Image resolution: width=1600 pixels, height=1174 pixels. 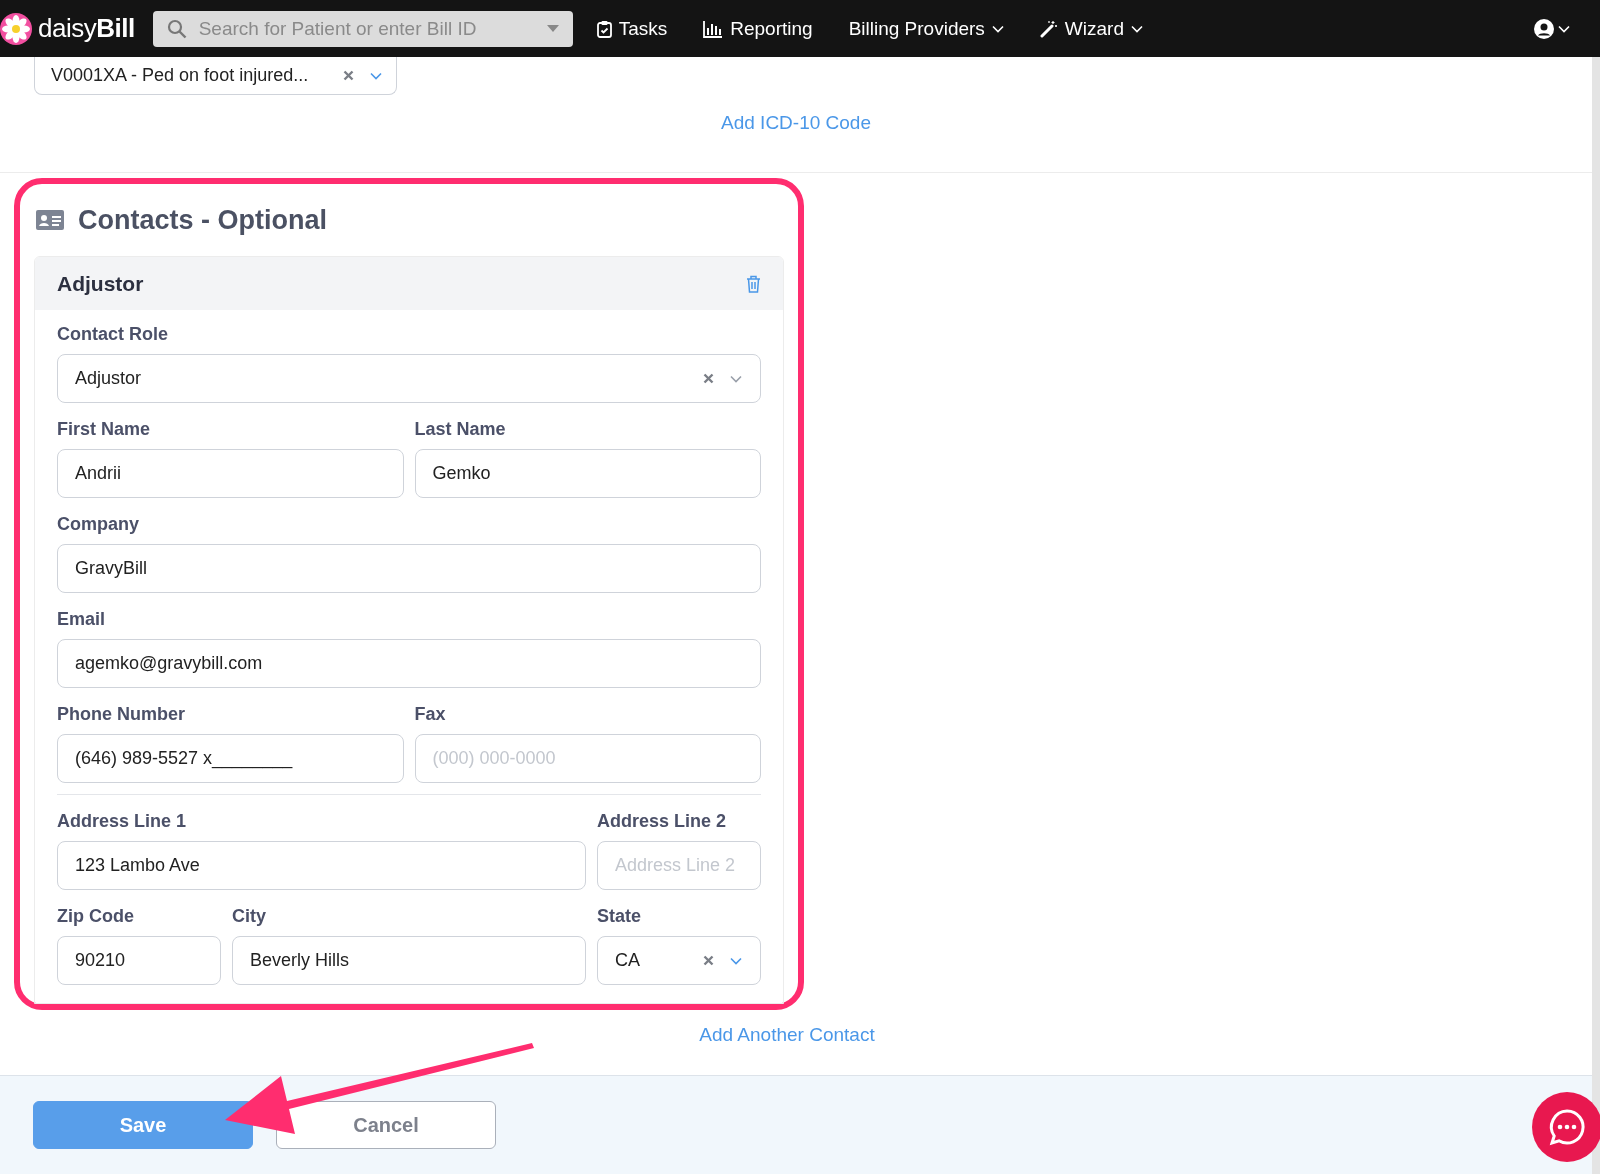 I want to click on select-field: CA, so click(x=679, y=960).